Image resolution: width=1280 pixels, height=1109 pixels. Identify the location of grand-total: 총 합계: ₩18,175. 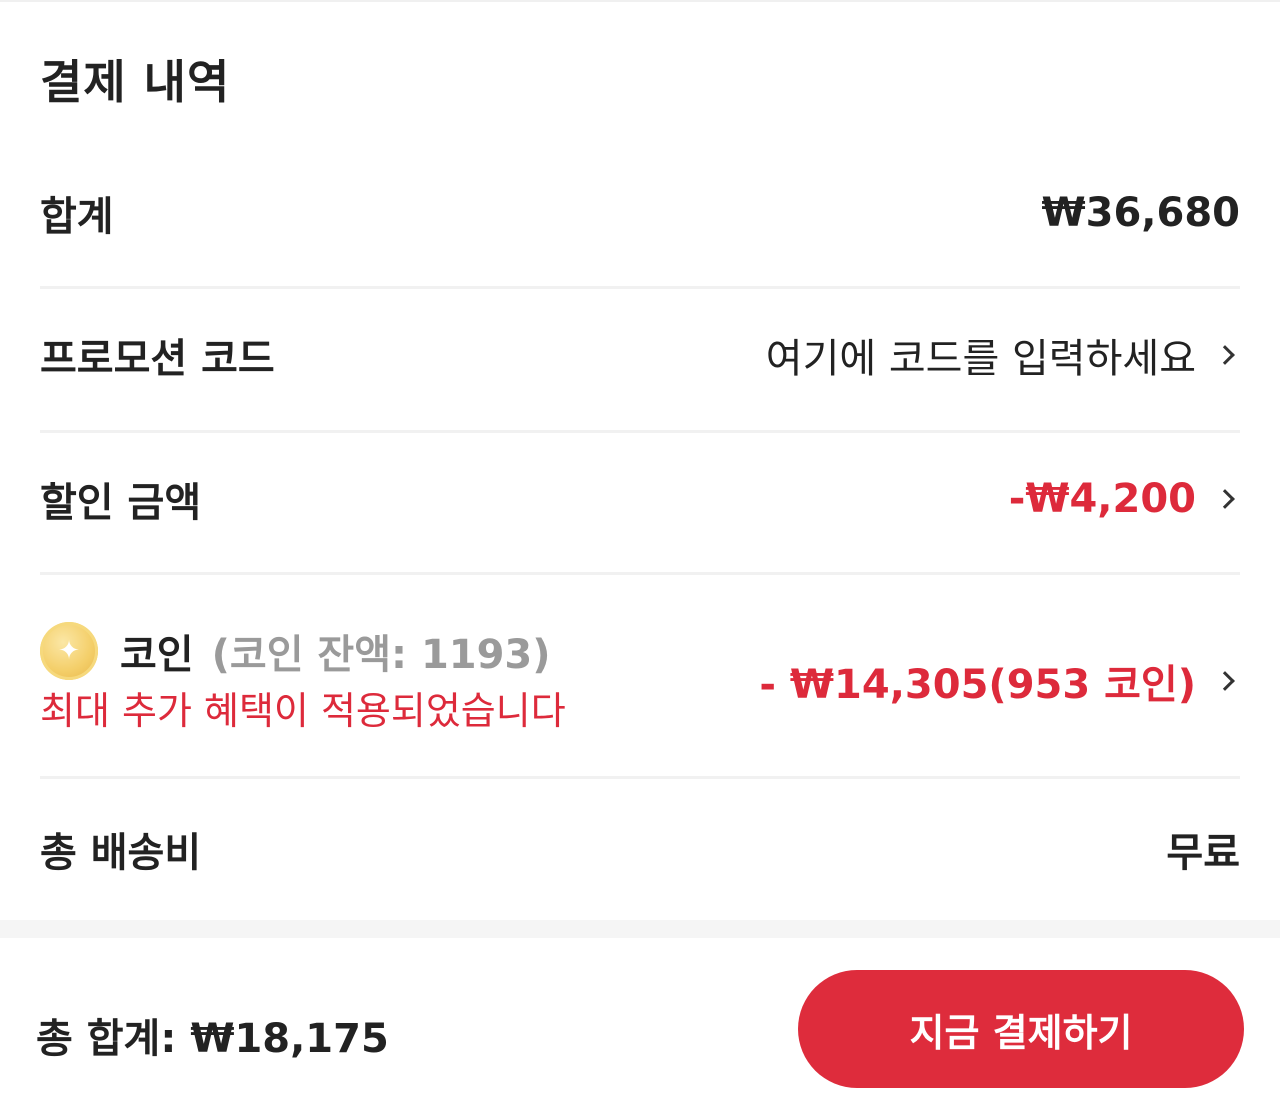
(212, 1035).